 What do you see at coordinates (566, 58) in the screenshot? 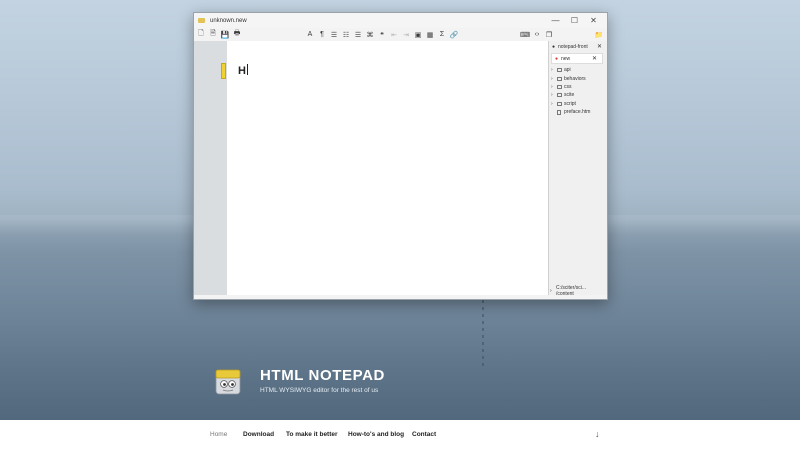
I see `sidebar-tab-label: new` at bounding box center [566, 58].